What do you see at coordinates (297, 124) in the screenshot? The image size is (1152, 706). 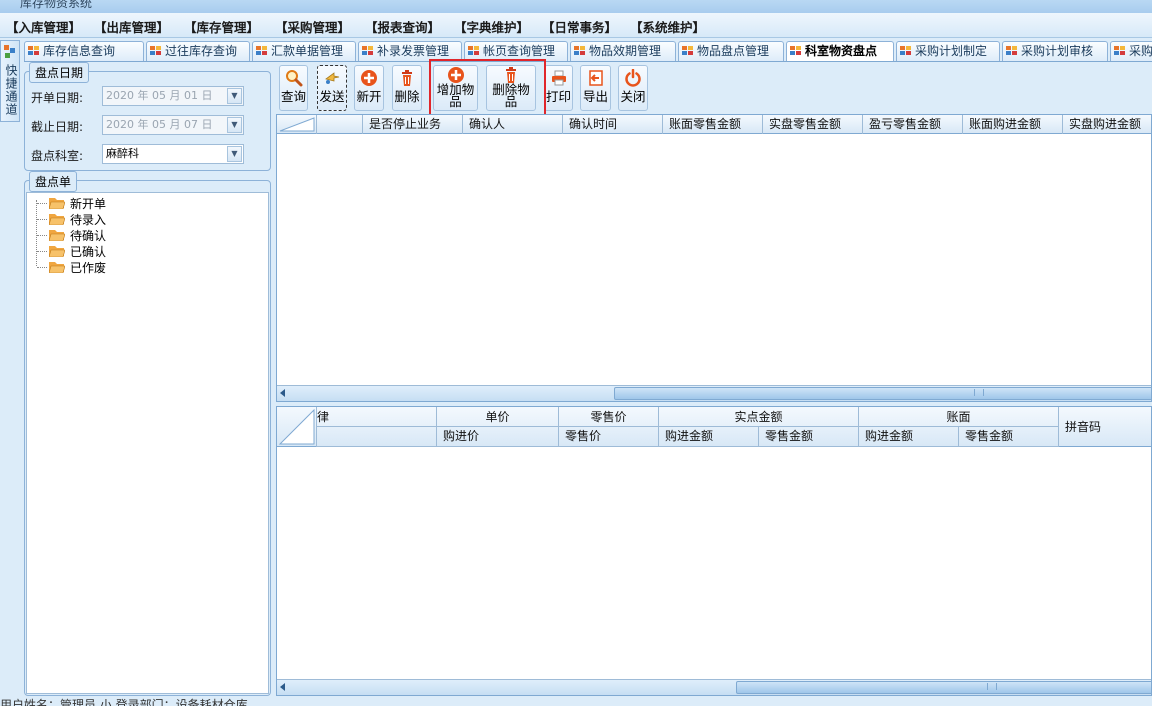 I see `grid-corner` at bounding box center [297, 124].